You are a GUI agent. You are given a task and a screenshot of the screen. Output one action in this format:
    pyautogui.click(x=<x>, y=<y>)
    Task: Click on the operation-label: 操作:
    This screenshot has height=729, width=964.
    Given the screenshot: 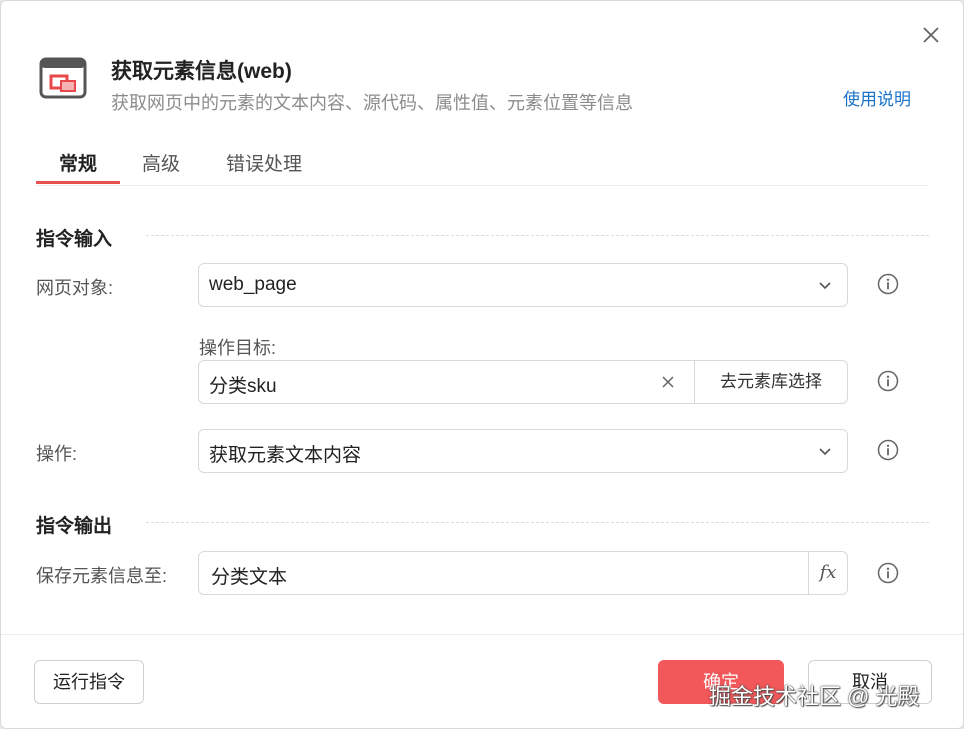 What is the action you would take?
    pyautogui.click(x=57, y=454)
    